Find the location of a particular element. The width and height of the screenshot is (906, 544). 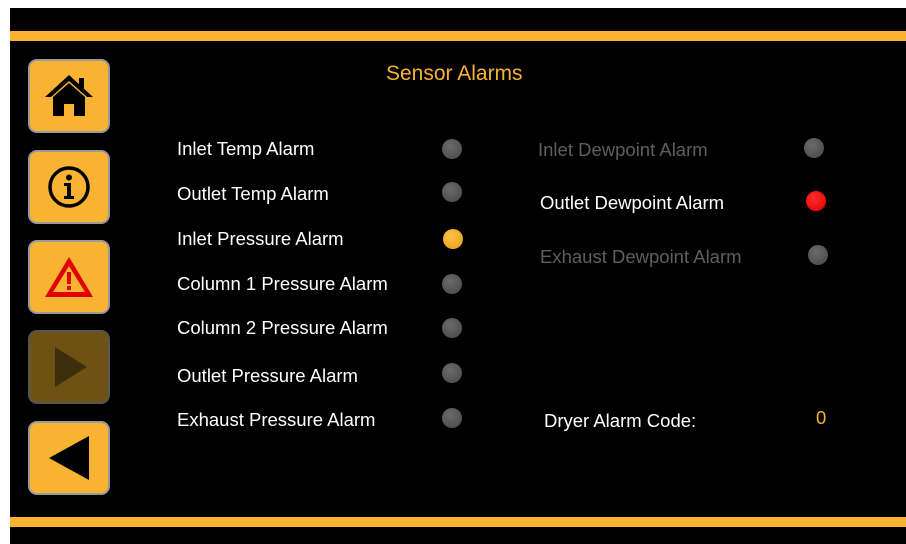

bottom-accent-bar is located at coordinates (458, 522).